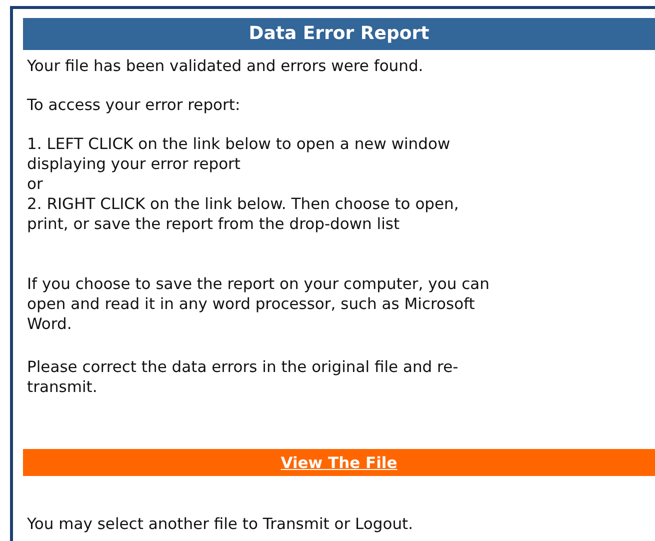  Describe the element at coordinates (35, 184) in the screenshot. I see `message-text: or` at that location.